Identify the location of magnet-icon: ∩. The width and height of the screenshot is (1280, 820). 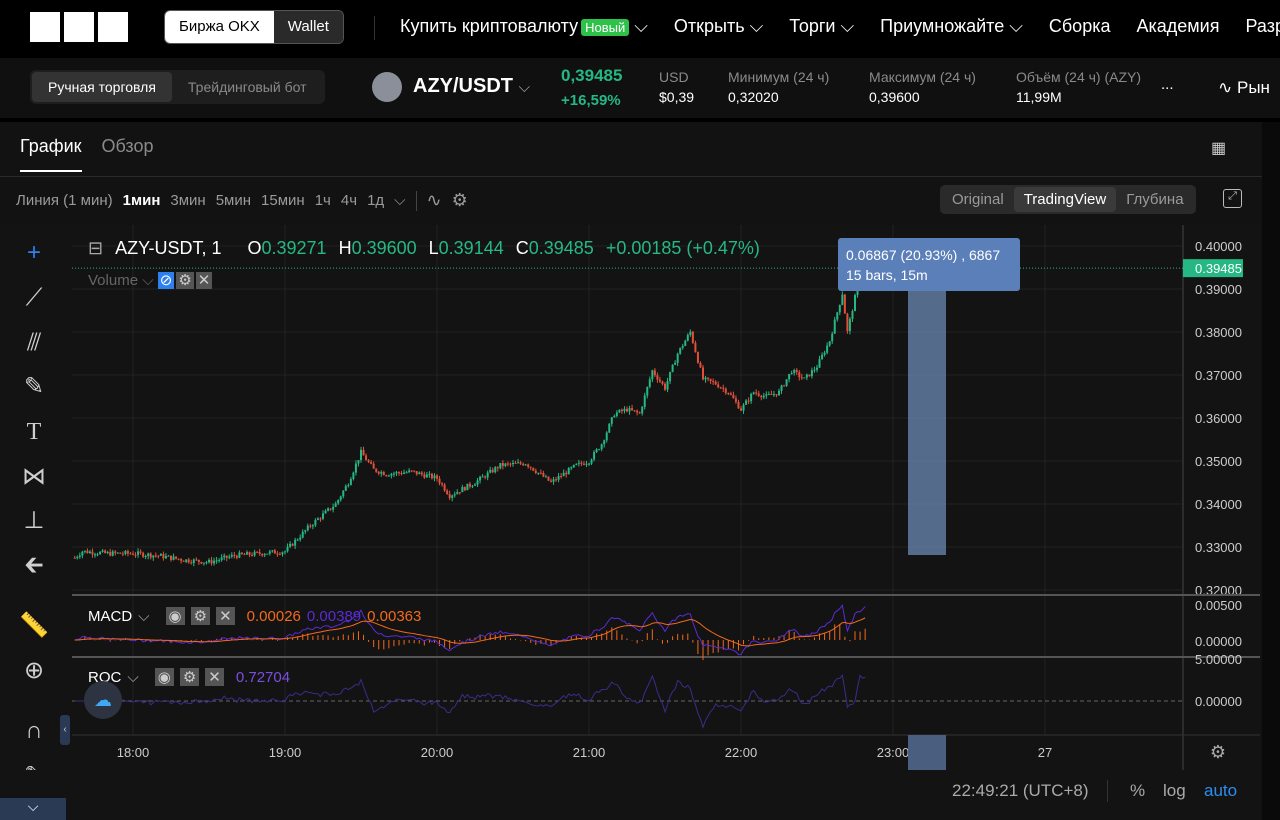
(34, 731).